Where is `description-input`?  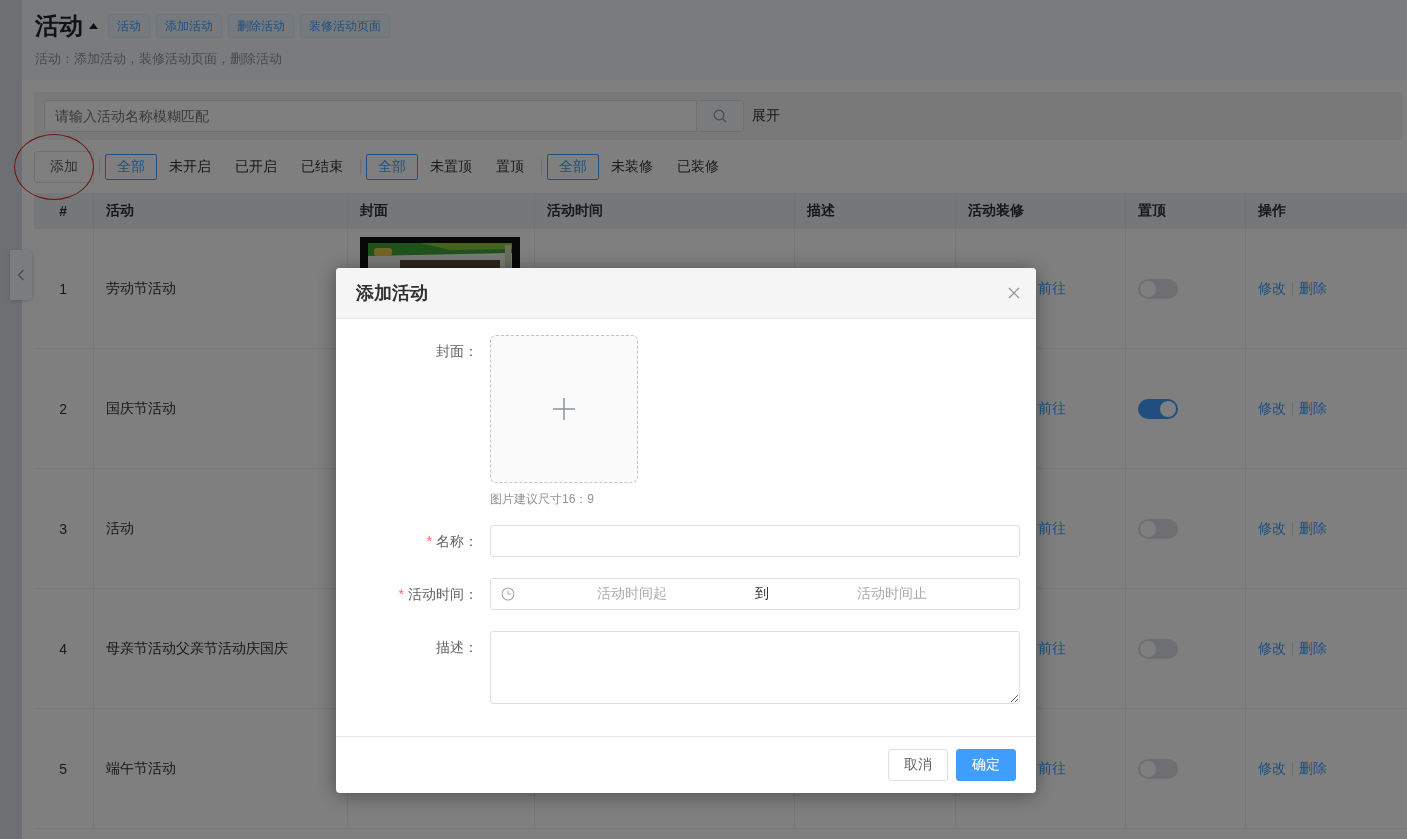
description-input is located at coordinates (755, 667).